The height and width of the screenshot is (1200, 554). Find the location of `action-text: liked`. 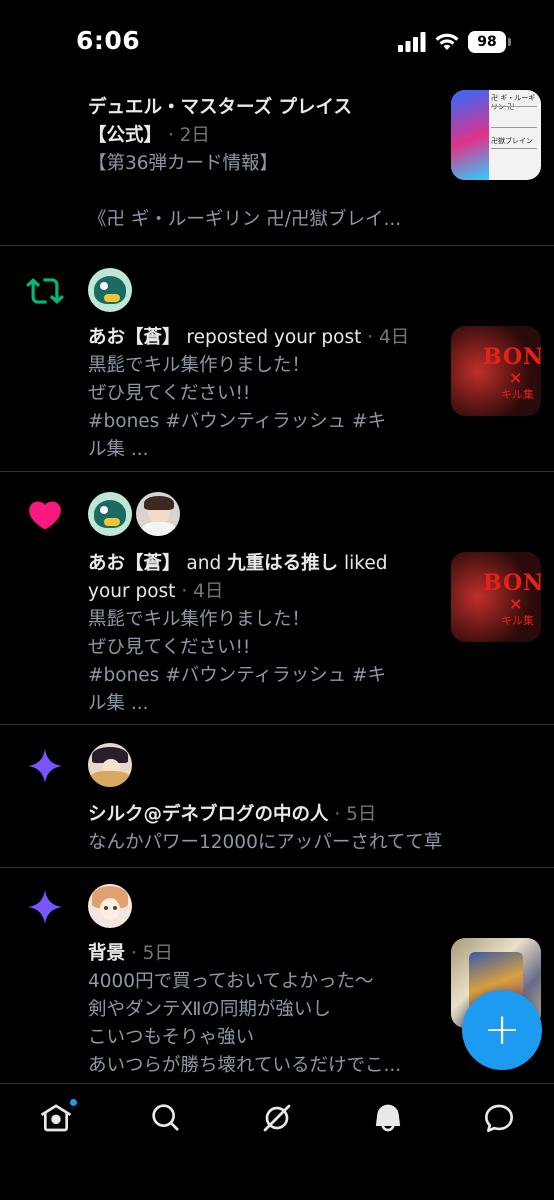

action-text: liked is located at coordinates (363, 563).